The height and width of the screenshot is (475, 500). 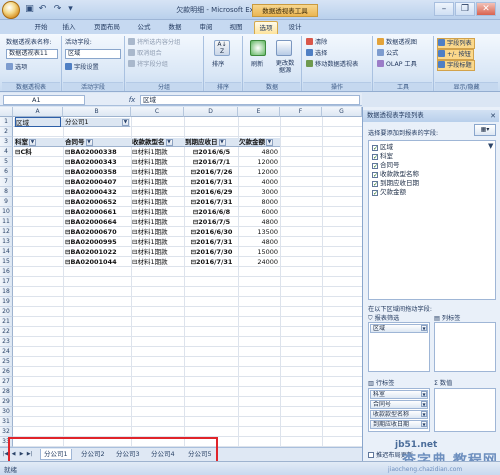 What do you see at coordinates (6, 352) in the screenshot?
I see `row-header: 24` at bounding box center [6, 352].